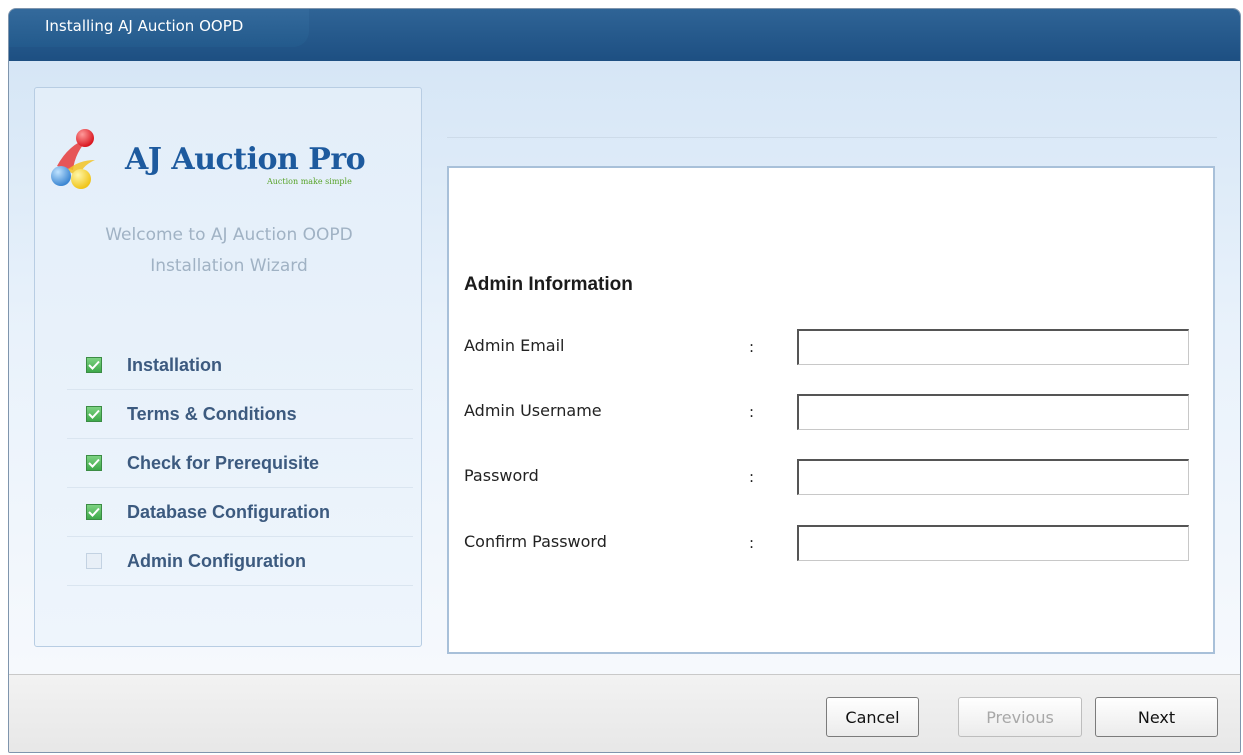 This screenshot has width=1243, height=755. I want to click on step-admin-configuration: Admin Configuration, so click(240, 561).